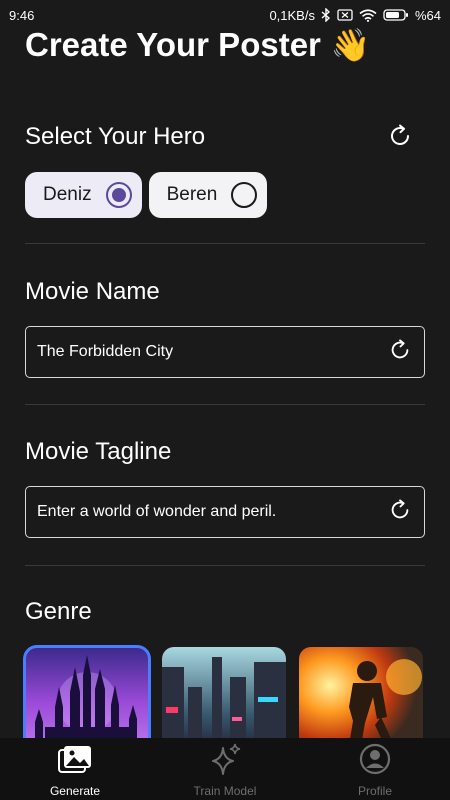  I want to click on hero-option-beren: Beren, so click(208, 195).